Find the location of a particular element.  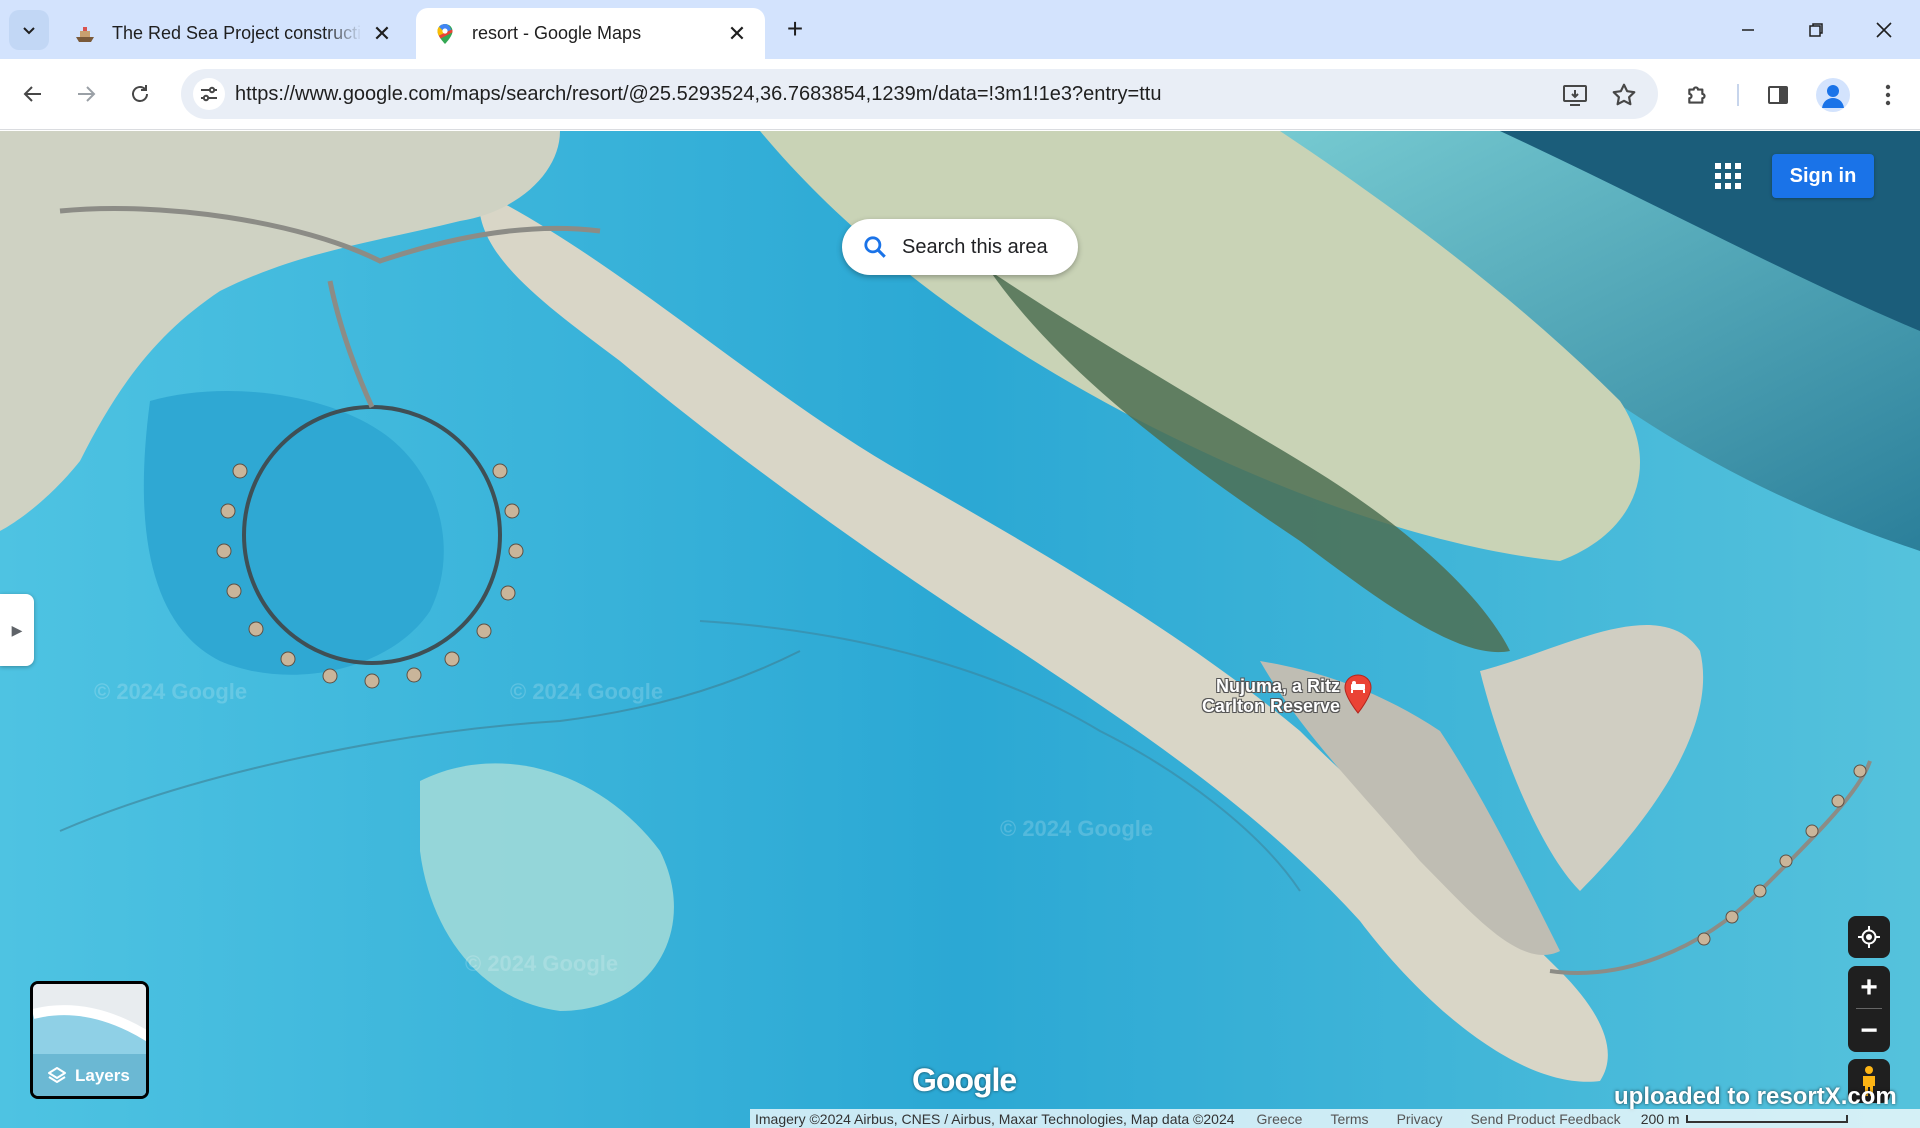

my-location-button is located at coordinates (1869, 937).